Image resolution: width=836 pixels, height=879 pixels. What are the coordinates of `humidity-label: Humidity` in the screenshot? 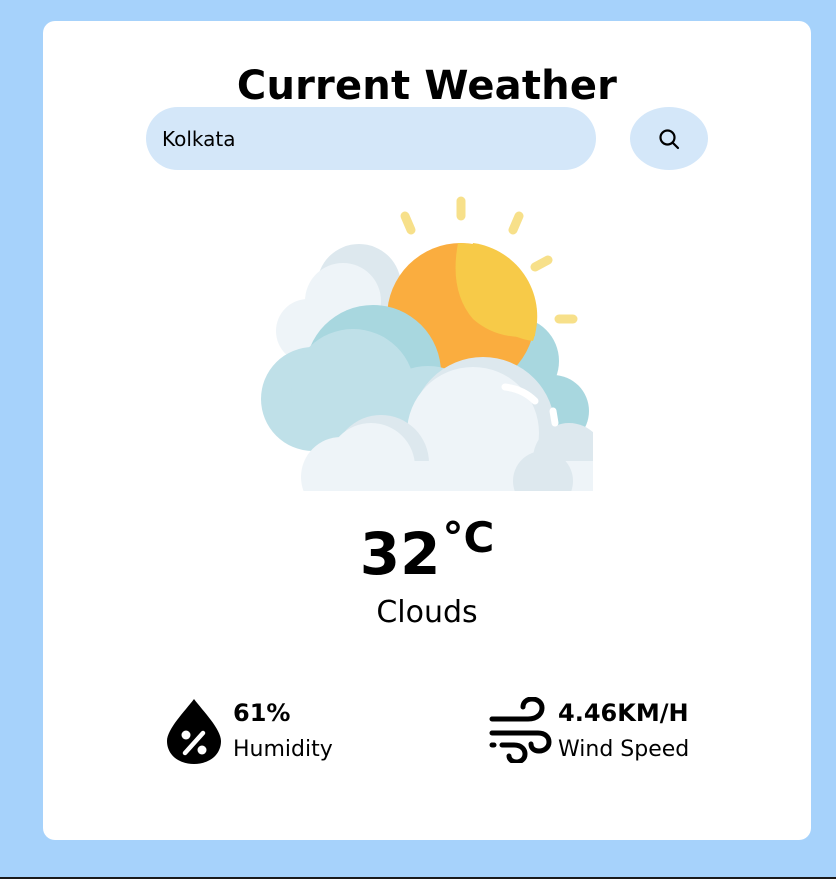 It's located at (283, 749).